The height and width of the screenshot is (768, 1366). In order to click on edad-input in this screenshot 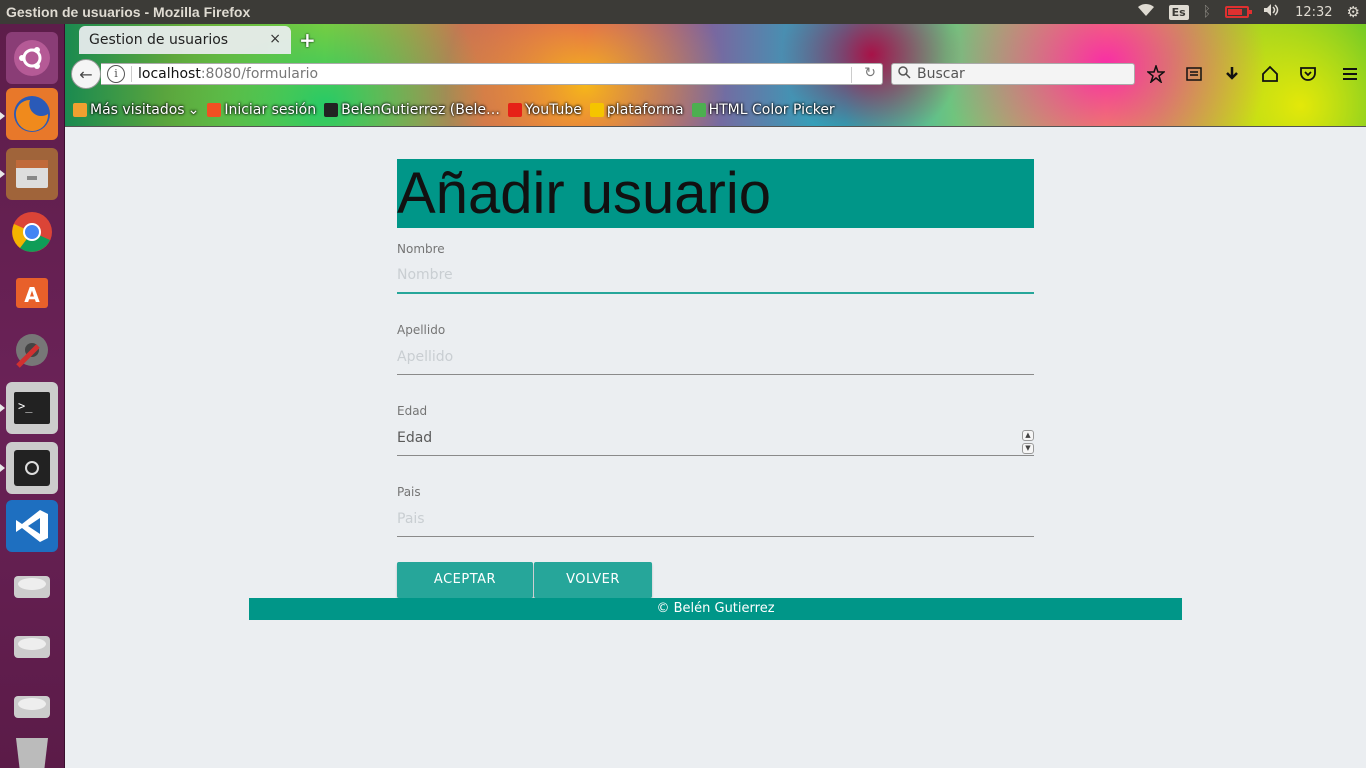, I will do `click(715, 438)`.